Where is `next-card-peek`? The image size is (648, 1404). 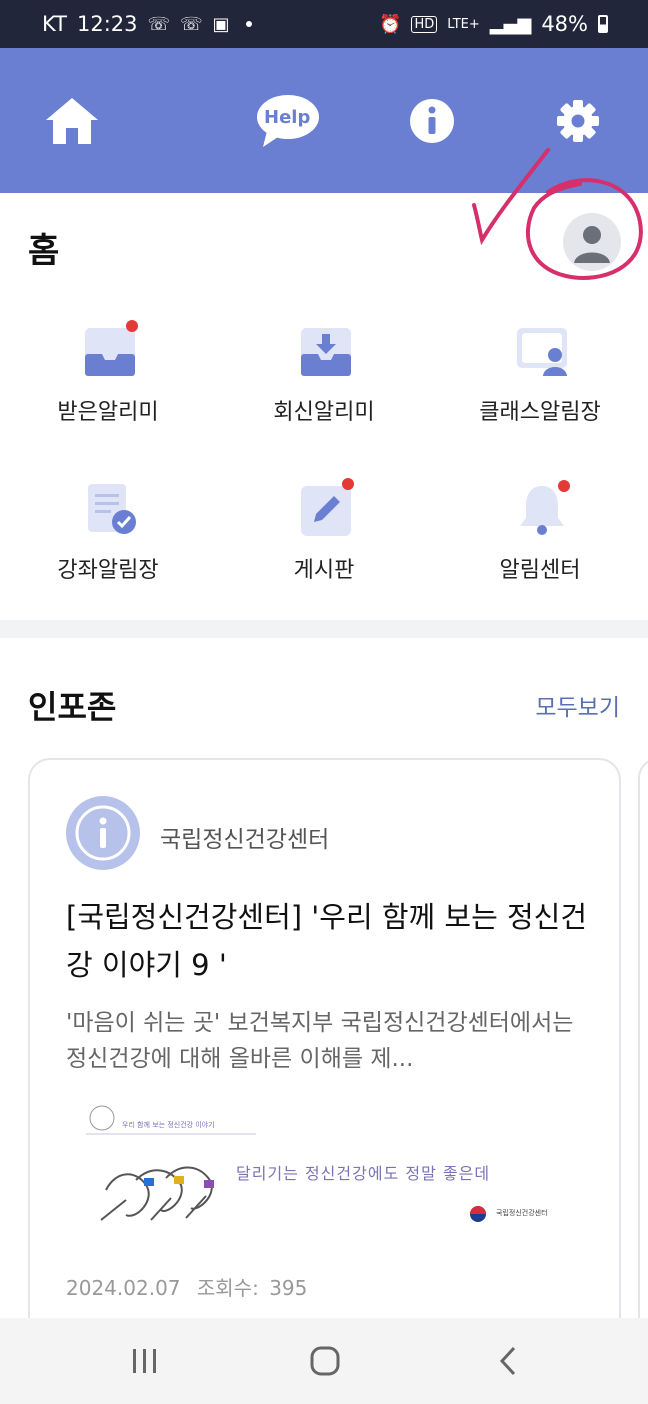
next-card-peek is located at coordinates (643, 1058).